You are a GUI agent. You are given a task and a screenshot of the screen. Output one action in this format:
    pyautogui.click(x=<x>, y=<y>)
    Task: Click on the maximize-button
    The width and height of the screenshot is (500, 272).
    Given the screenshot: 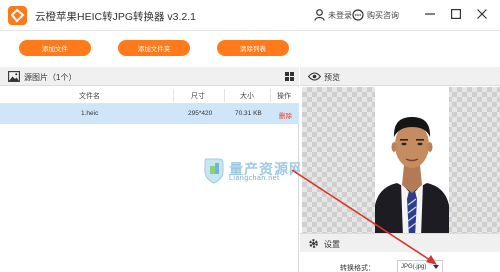 What is the action you would take?
    pyautogui.click(x=456, y=14)
    